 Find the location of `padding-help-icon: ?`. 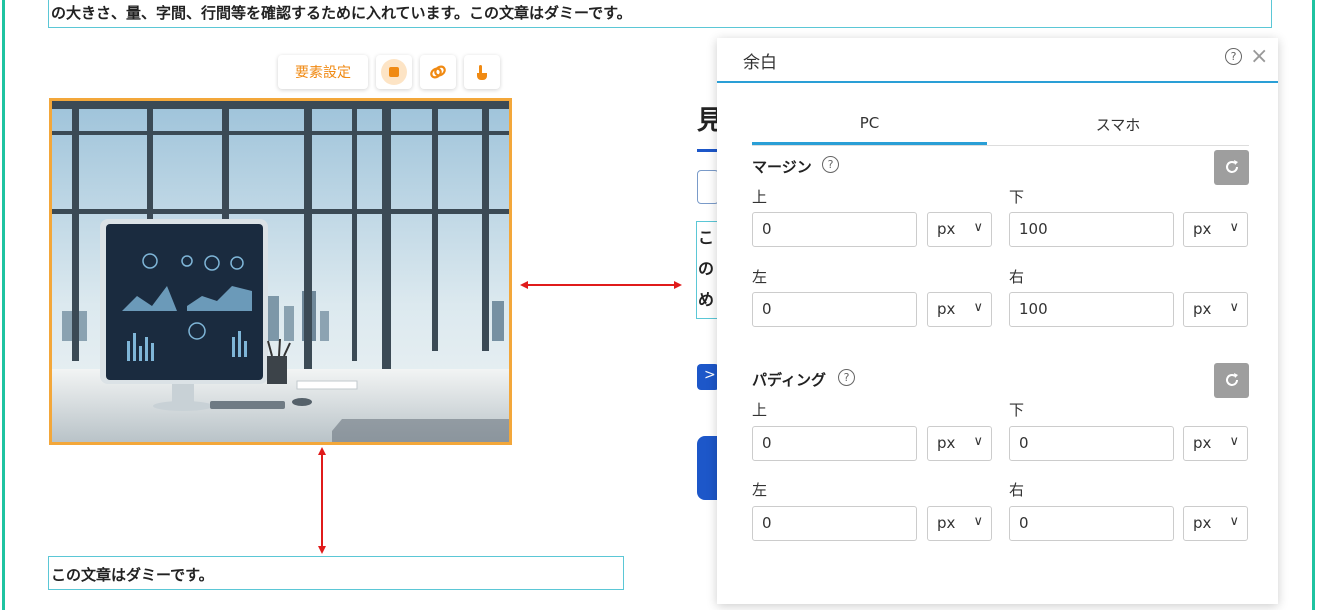

padding-help-icon: ? is located at coordinates (846, 377).